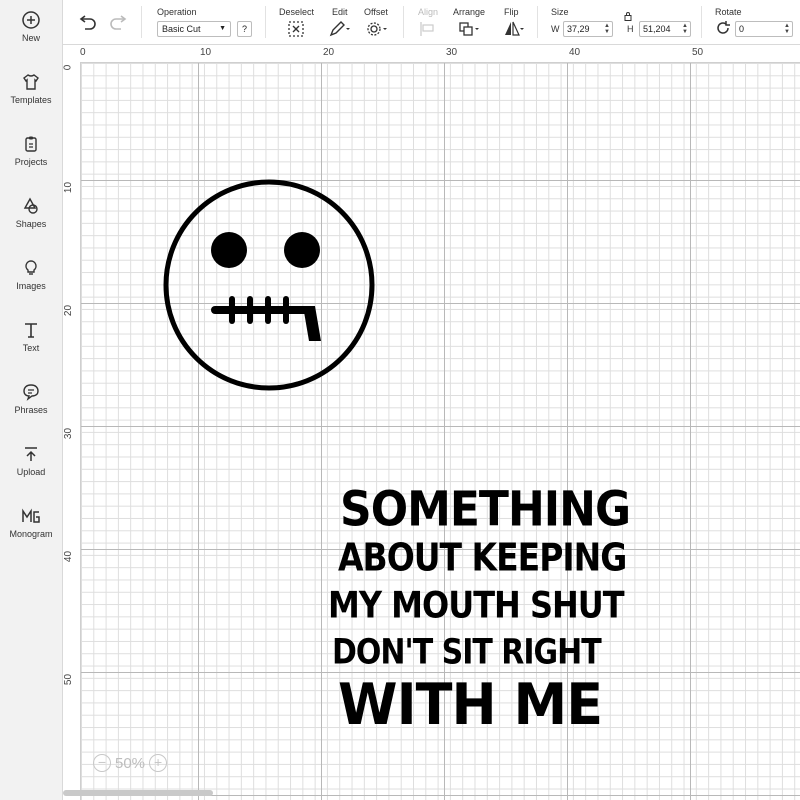 This screenshot has width=800, height=800. I want to click on sidebar-item-label: Text, so click(31, 348).